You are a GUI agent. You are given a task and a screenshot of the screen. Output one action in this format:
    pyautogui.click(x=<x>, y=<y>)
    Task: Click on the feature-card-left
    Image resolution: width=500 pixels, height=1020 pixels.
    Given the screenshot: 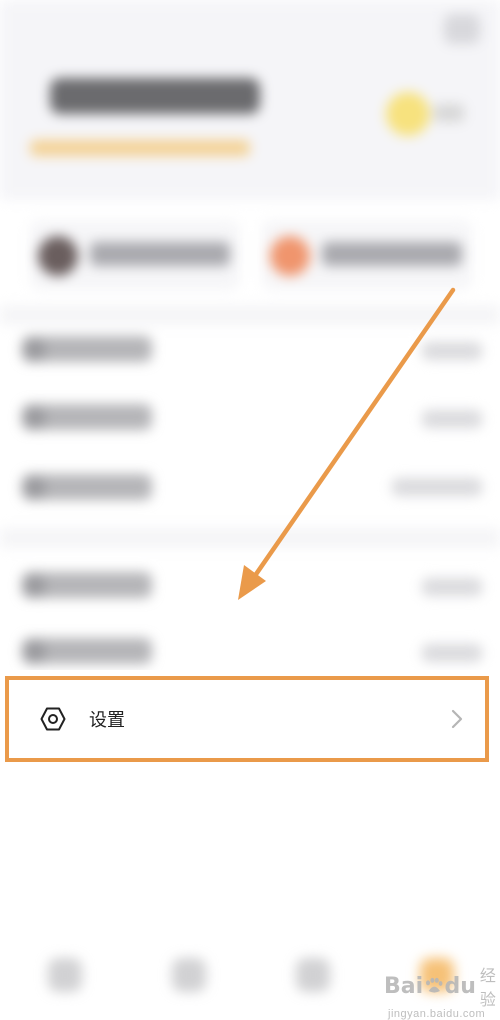 What is the action you would take?
    pyautogui.click(x=135, y=255)
    